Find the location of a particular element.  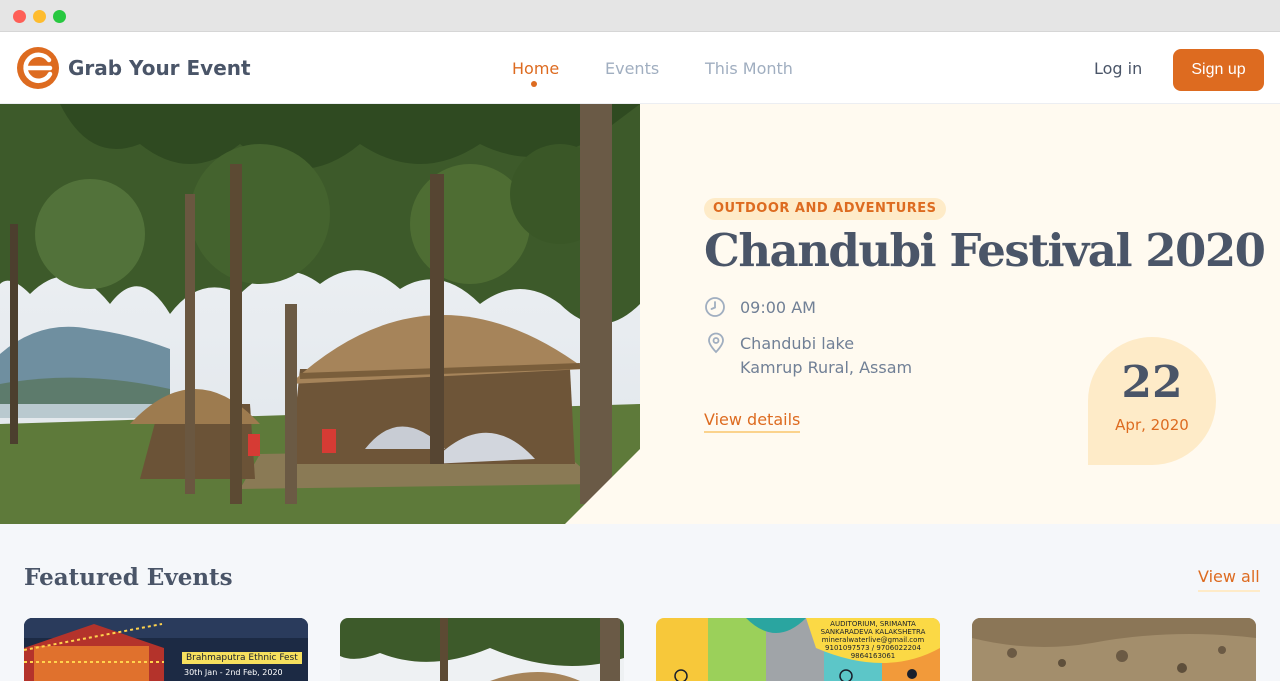

event-date-month: Apr, 2020 is located at coordinates (1152, 425).